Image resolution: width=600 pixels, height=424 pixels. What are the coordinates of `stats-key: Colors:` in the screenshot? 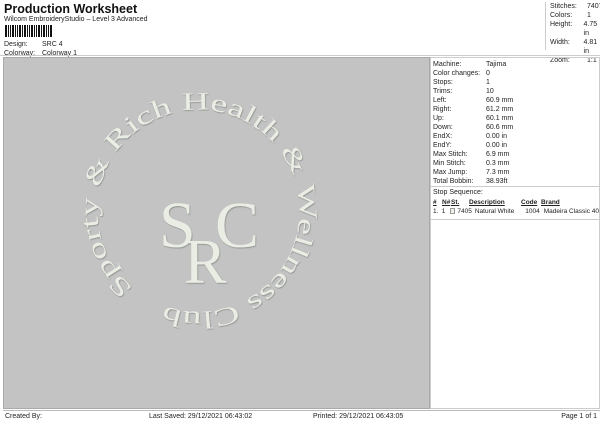 It's located at (561, 15).